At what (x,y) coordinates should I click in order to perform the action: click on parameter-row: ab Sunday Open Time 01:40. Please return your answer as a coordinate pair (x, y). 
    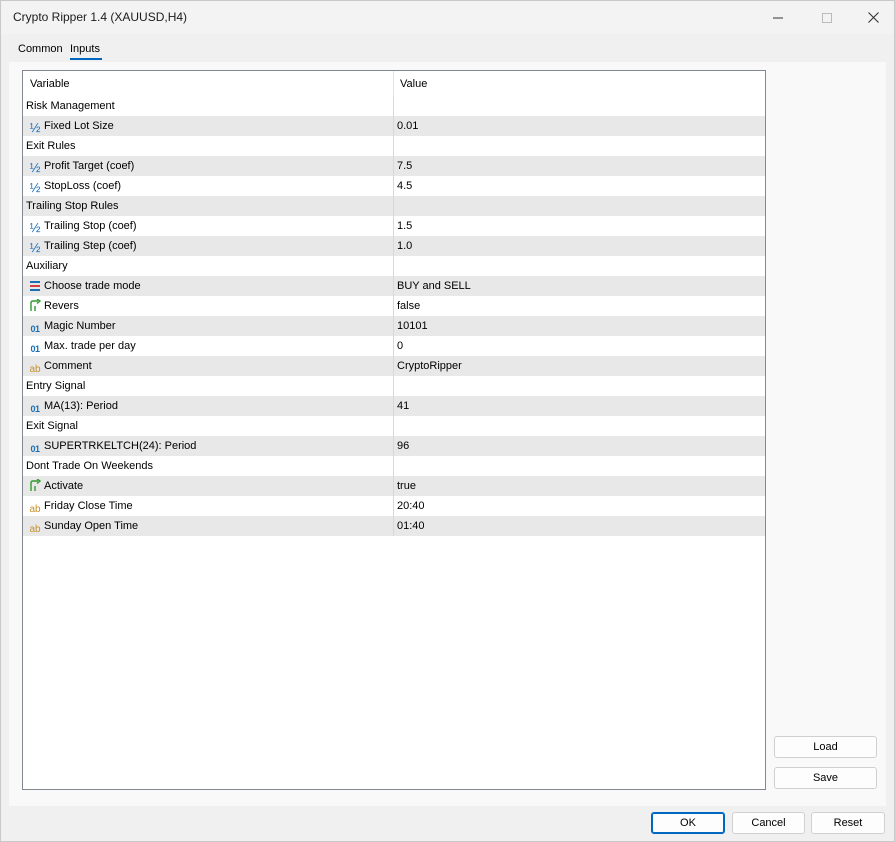
    Looking at the image, I should click on (394, 526).